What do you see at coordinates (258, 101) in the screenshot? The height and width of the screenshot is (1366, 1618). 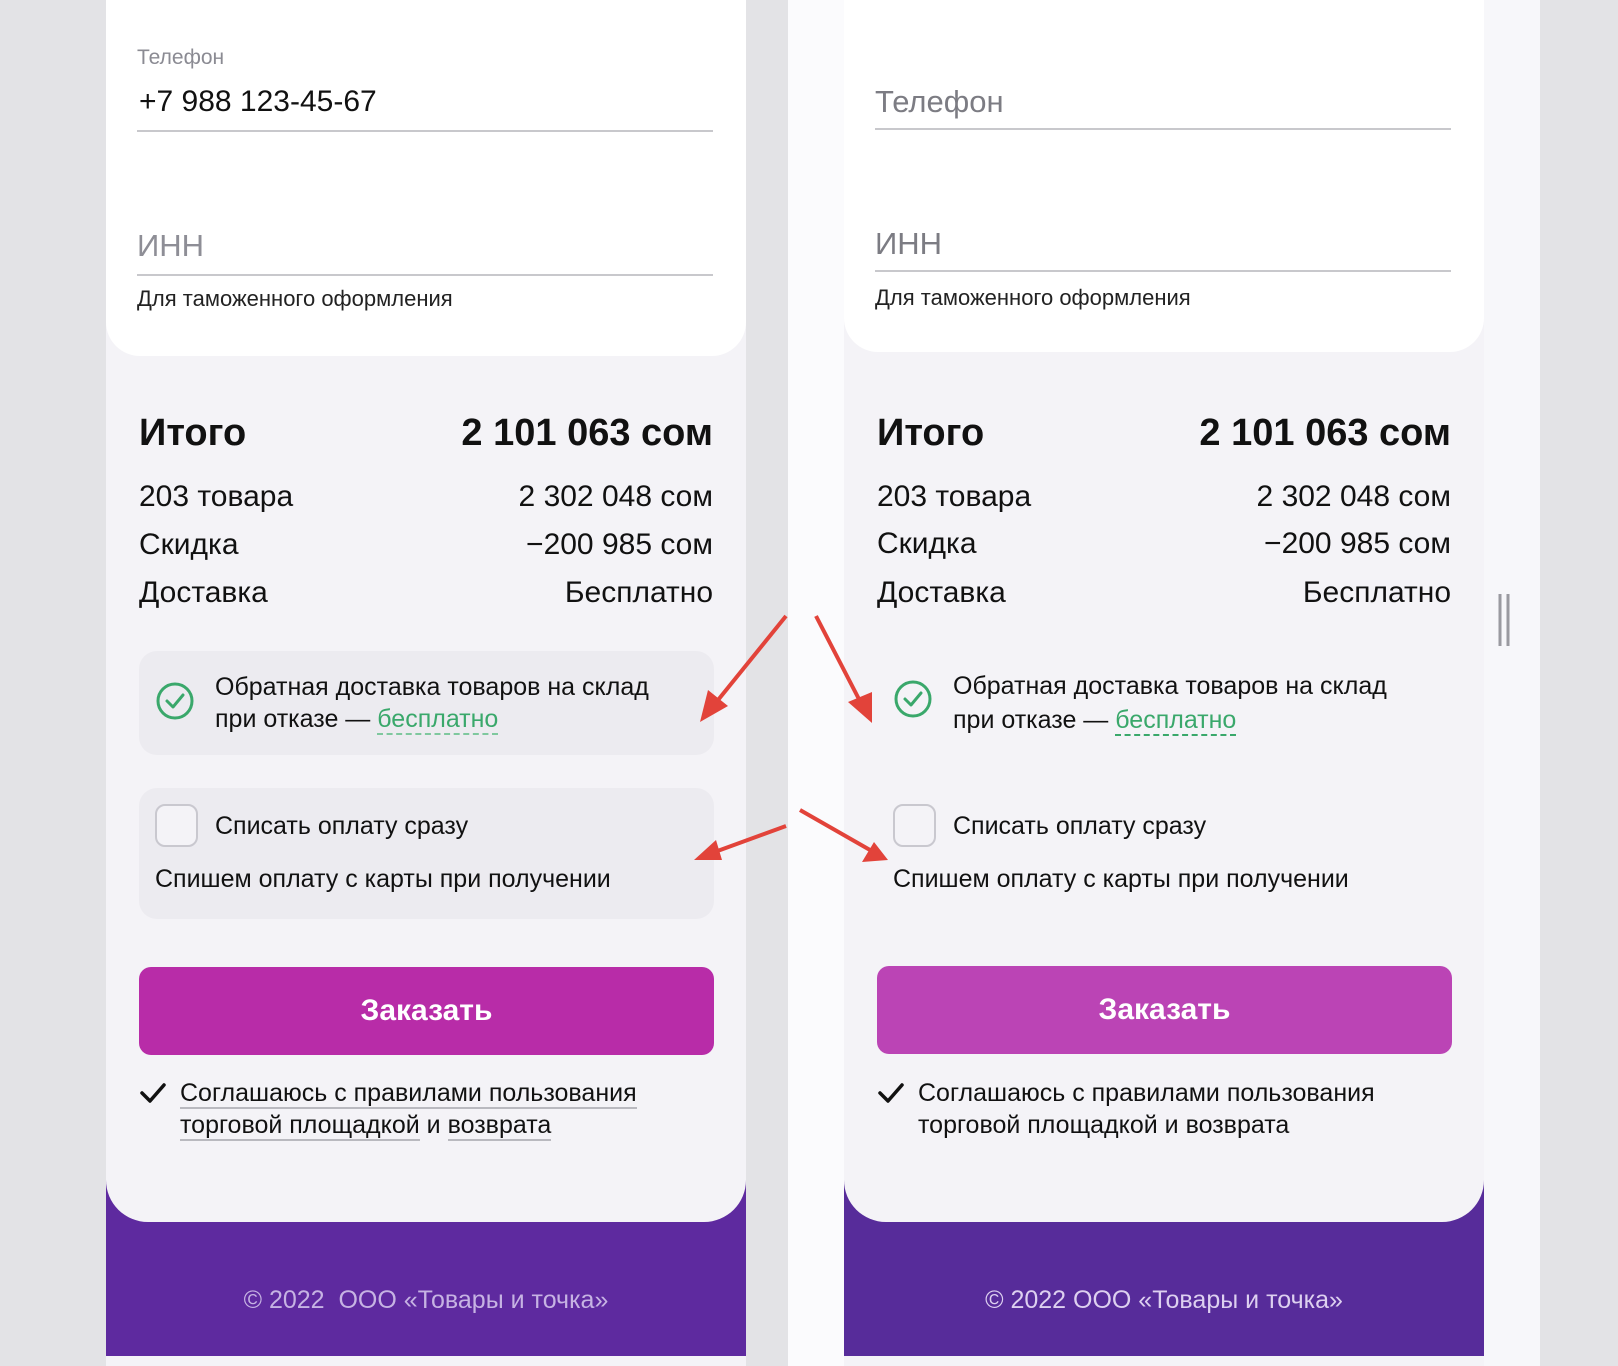 I see `phone-field-value: +7 988 123-45-67` at bounding box center [258, 101].